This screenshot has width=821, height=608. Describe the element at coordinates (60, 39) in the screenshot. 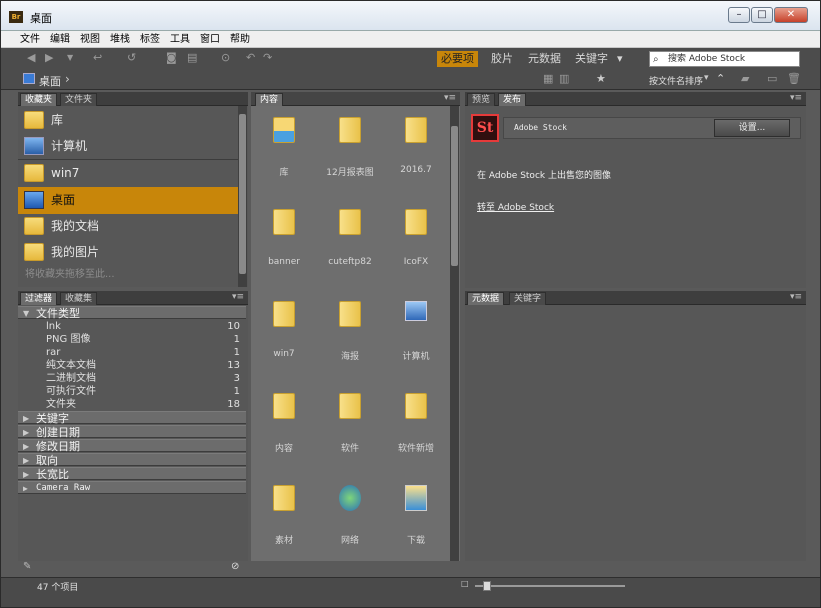

I see `menu-edit: 编辑` at that location.